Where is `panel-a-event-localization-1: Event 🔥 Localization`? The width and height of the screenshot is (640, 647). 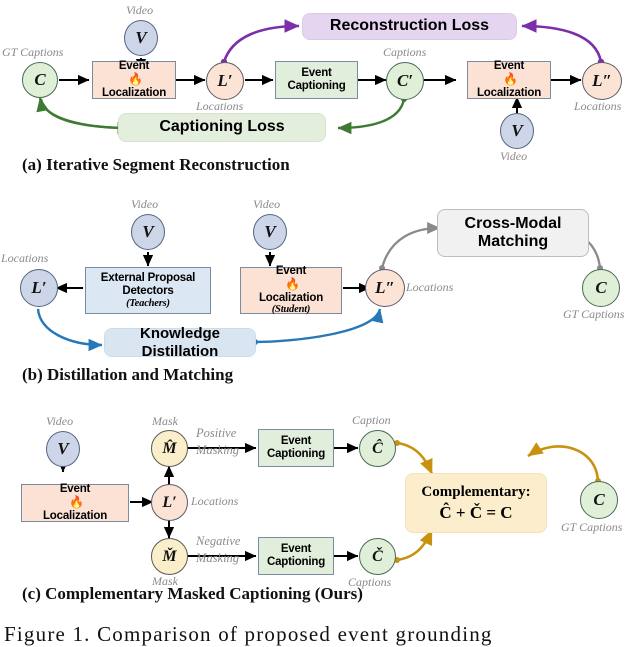
panel-a-event-localization-1: Event 🔥 Localization is located at coordinates (134, 79).